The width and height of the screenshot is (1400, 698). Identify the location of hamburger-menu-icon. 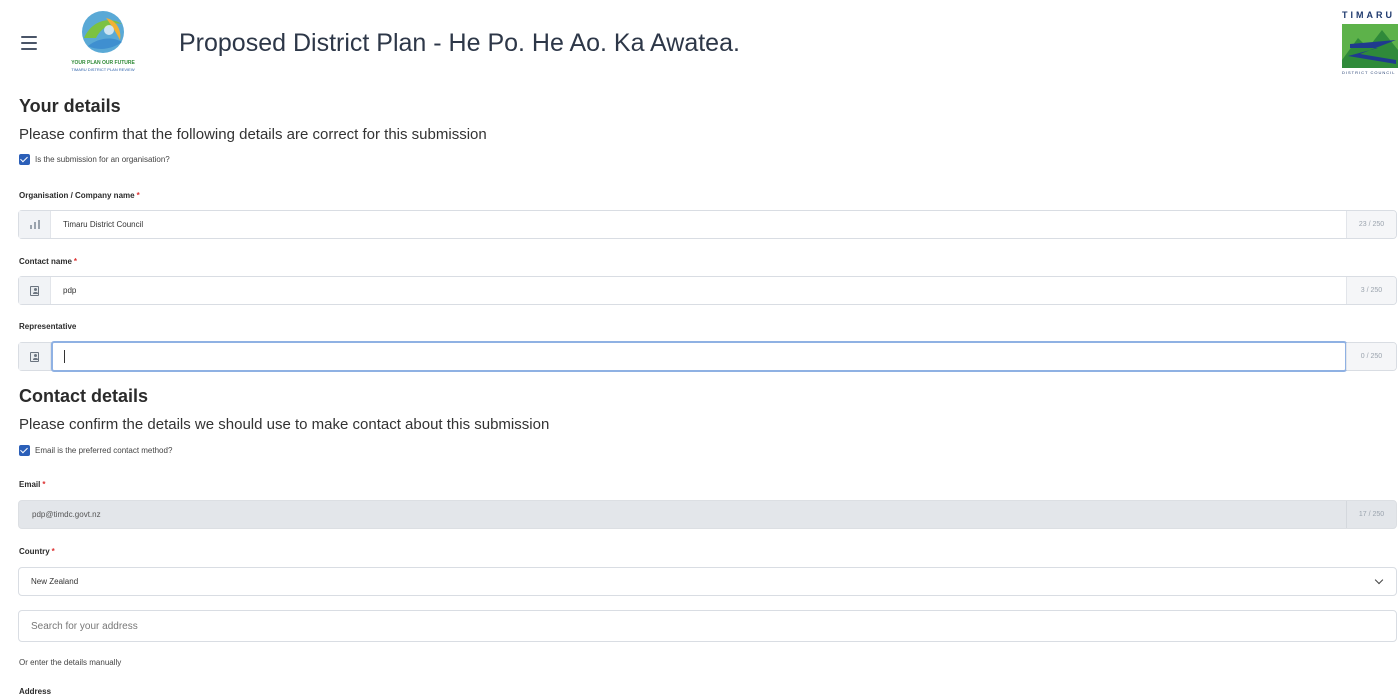
(29, 43).